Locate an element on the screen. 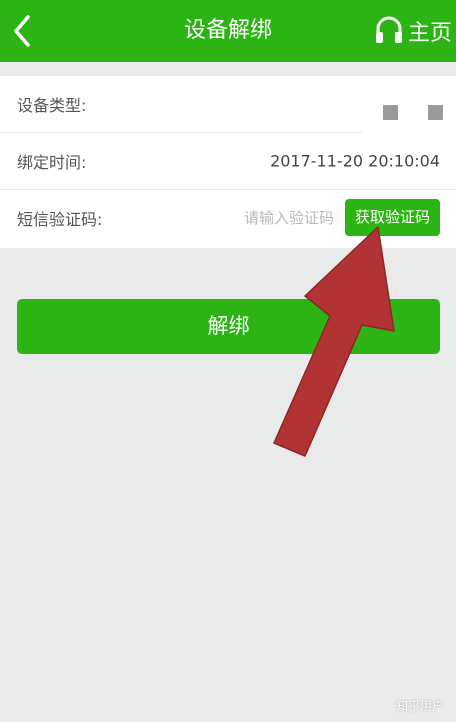 The width and height of the screenshot is (456, 722). bind-time-value: 2017-11-20 20:10:04 is located at coordinates (355, 161).